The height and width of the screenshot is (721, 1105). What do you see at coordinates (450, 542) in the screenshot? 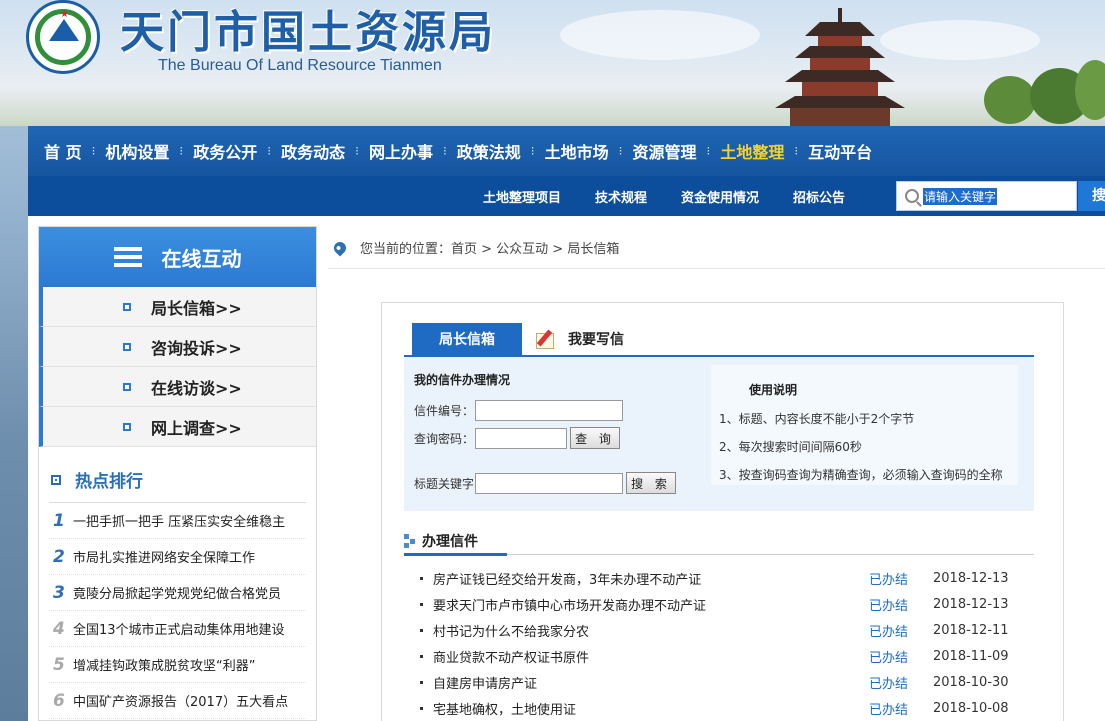
I see `letters-title-label: 办理信件` at bounding box center [450, 542].